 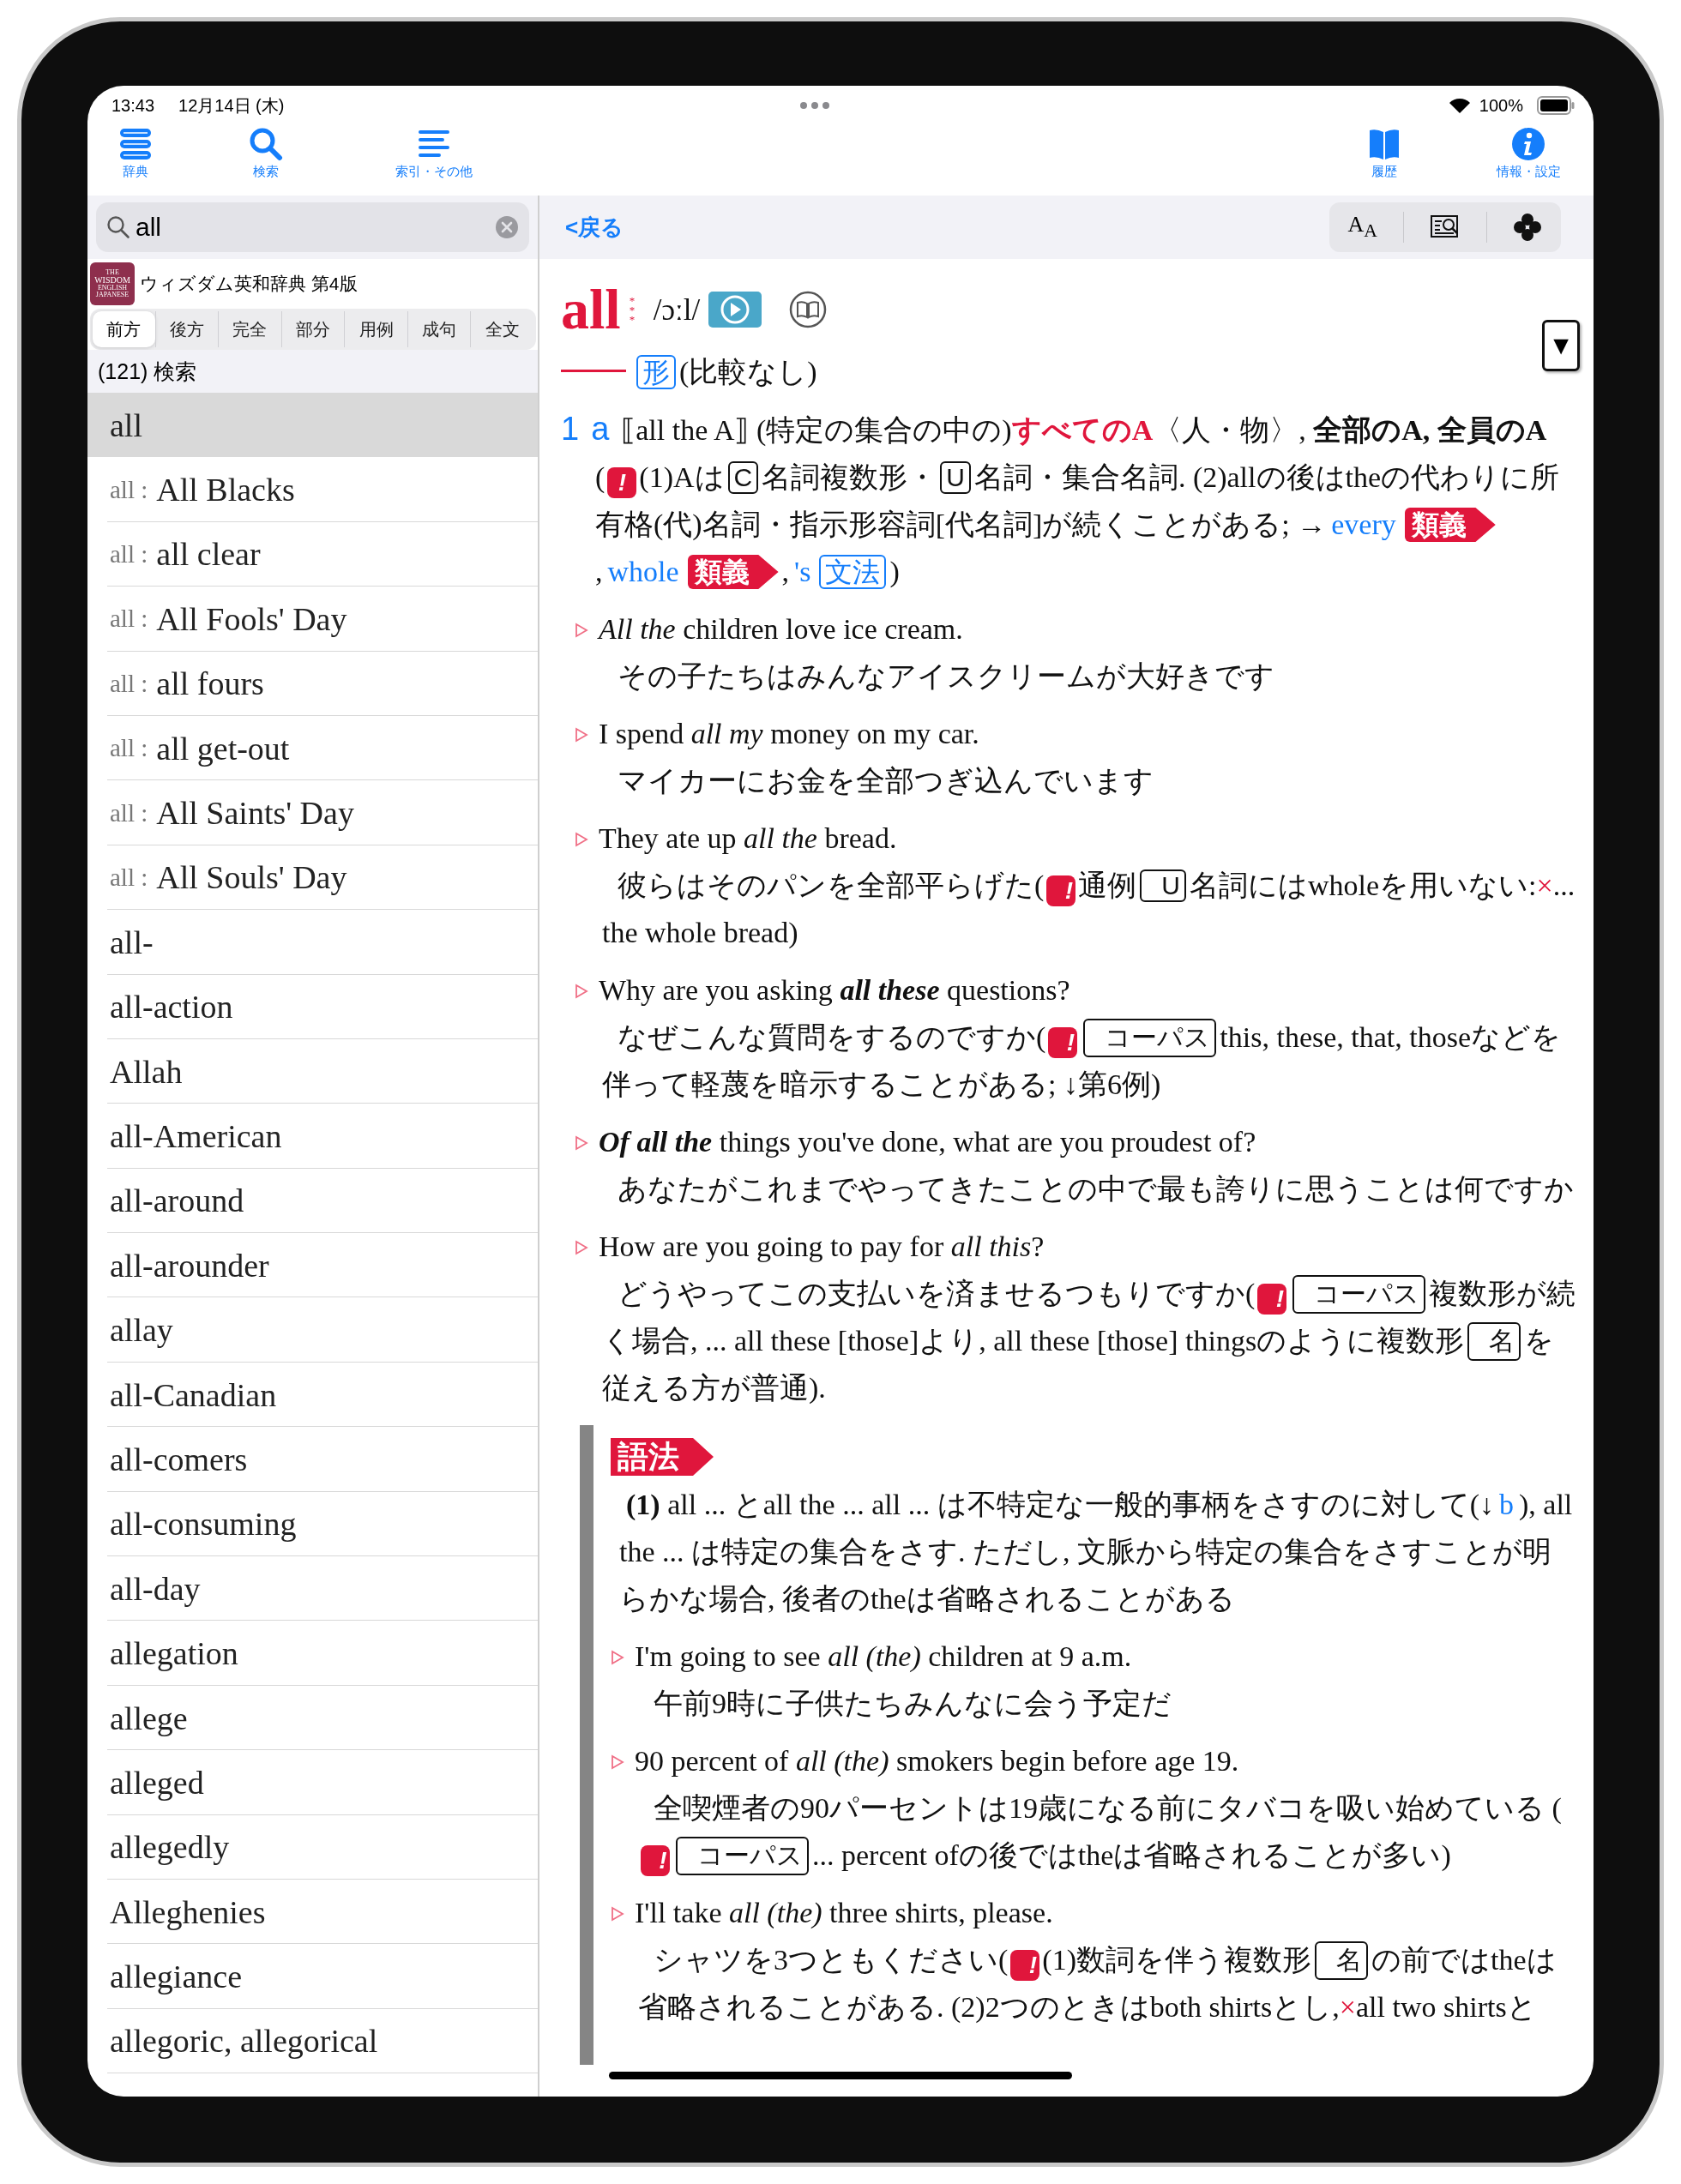 What do you see at coordinates (748, 838) in the screenshot?
I see `example-sentence: They ate up all the bread.` at bounding box center [748, 838].